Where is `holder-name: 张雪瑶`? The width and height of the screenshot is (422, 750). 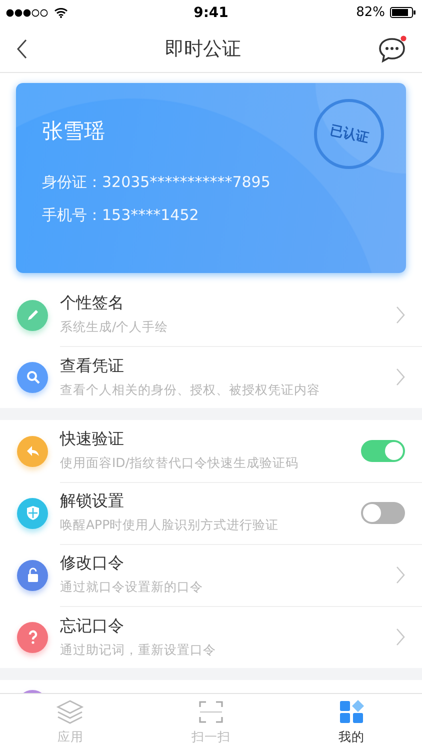 holder-name: 张雪瑶 is located at coordinates (73, 131).